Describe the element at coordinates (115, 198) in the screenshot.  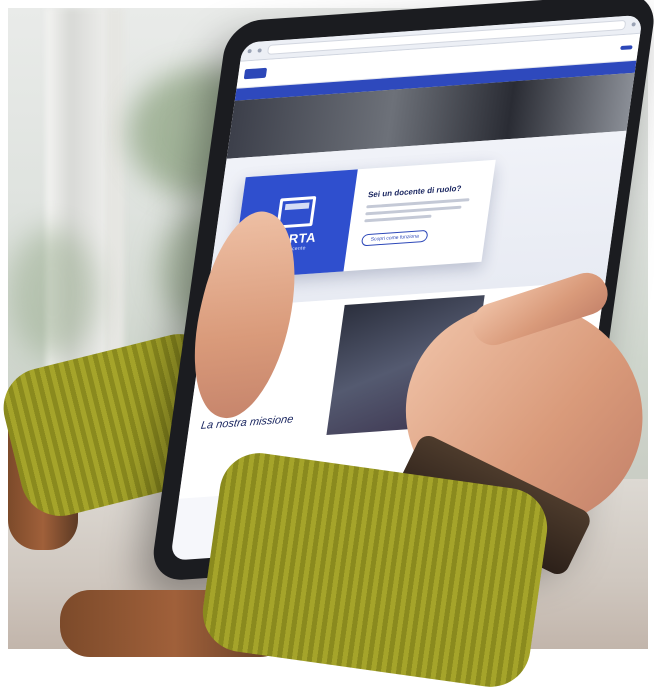
I see `window-frame-edge` at that location.